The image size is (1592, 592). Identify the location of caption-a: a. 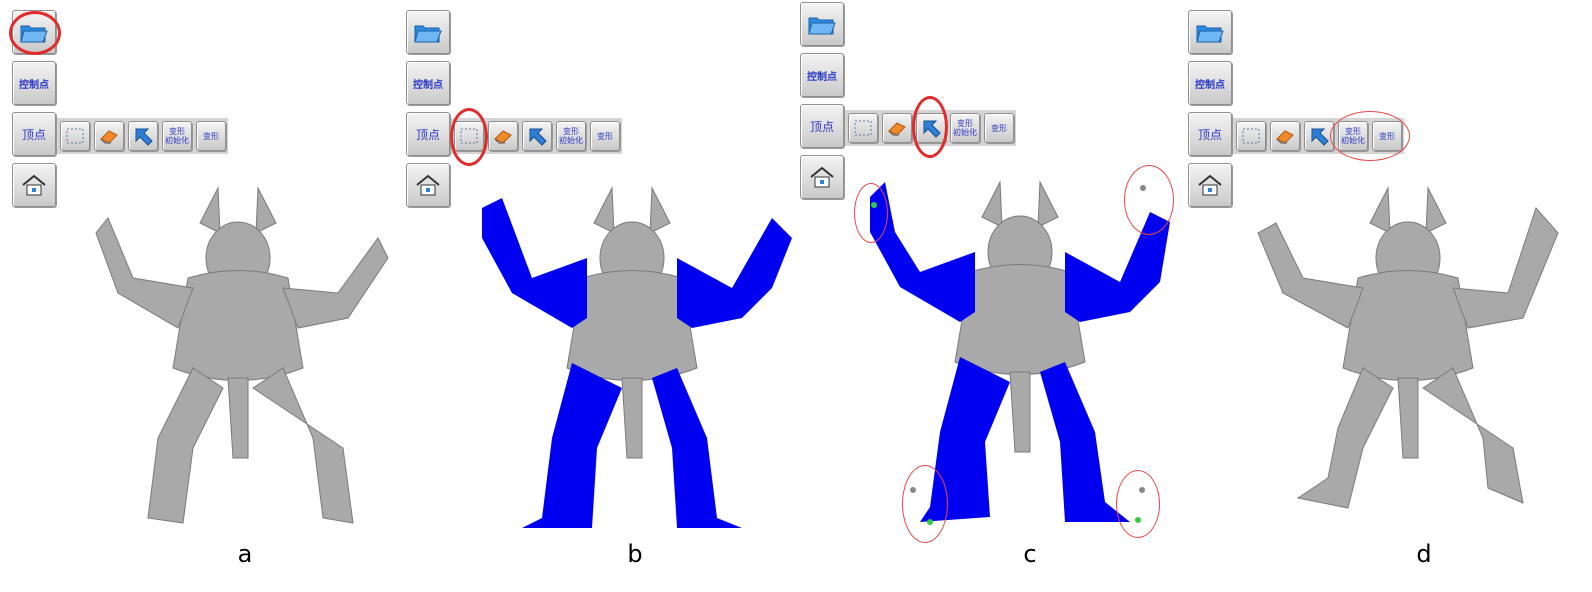
(245, 554).